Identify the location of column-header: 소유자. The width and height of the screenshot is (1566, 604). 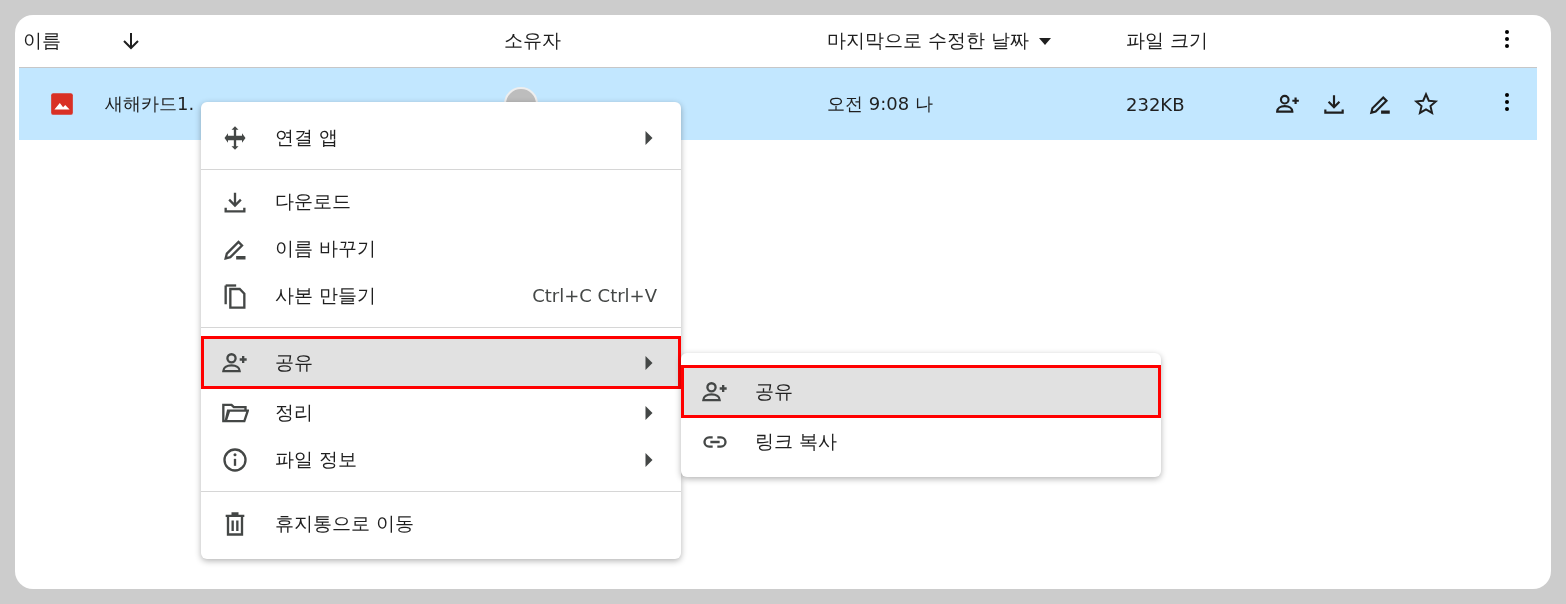
(532, 41).